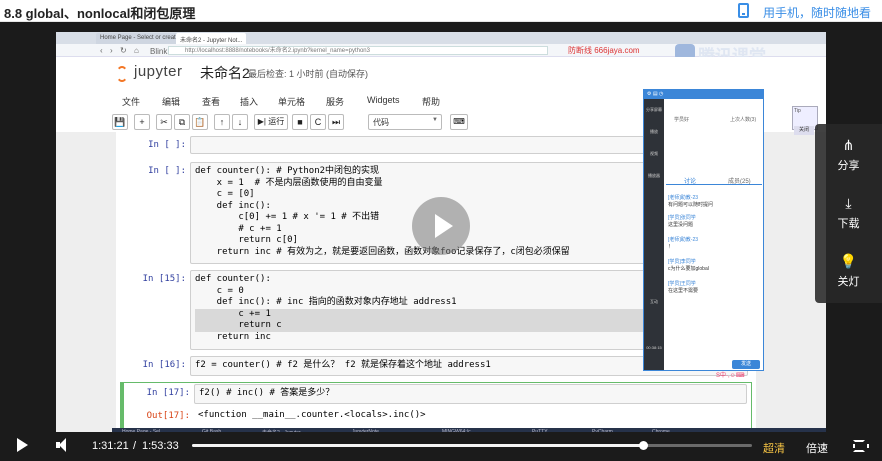 The height and width of the screenshot is (461, 882). Describe the element at coordinates (730, 376) in the screenshot. I see `ime-toolbar: S中·,☺⌨` at that location.